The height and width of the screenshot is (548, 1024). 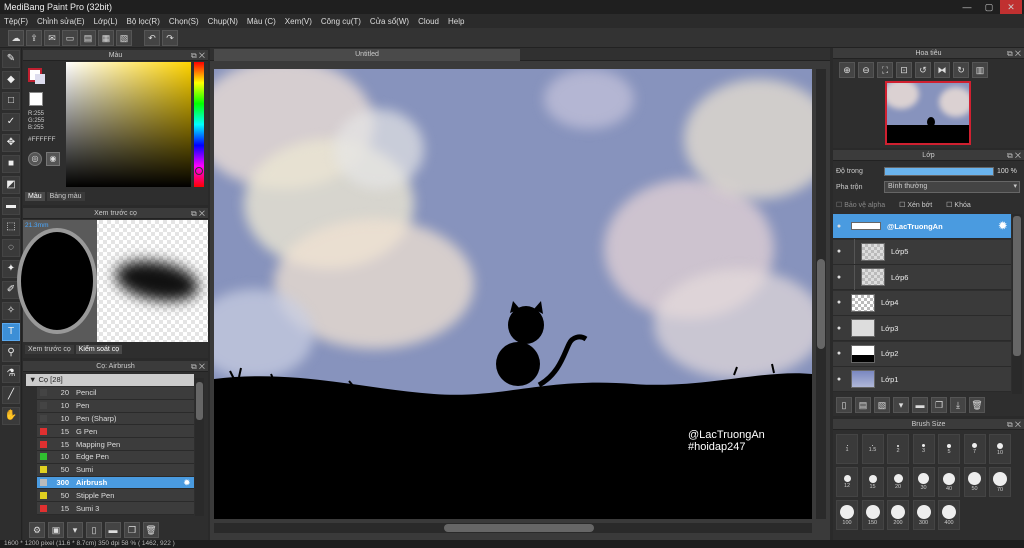 I want to click on menu-file: Tệp(F), so click(x=16, y=21).